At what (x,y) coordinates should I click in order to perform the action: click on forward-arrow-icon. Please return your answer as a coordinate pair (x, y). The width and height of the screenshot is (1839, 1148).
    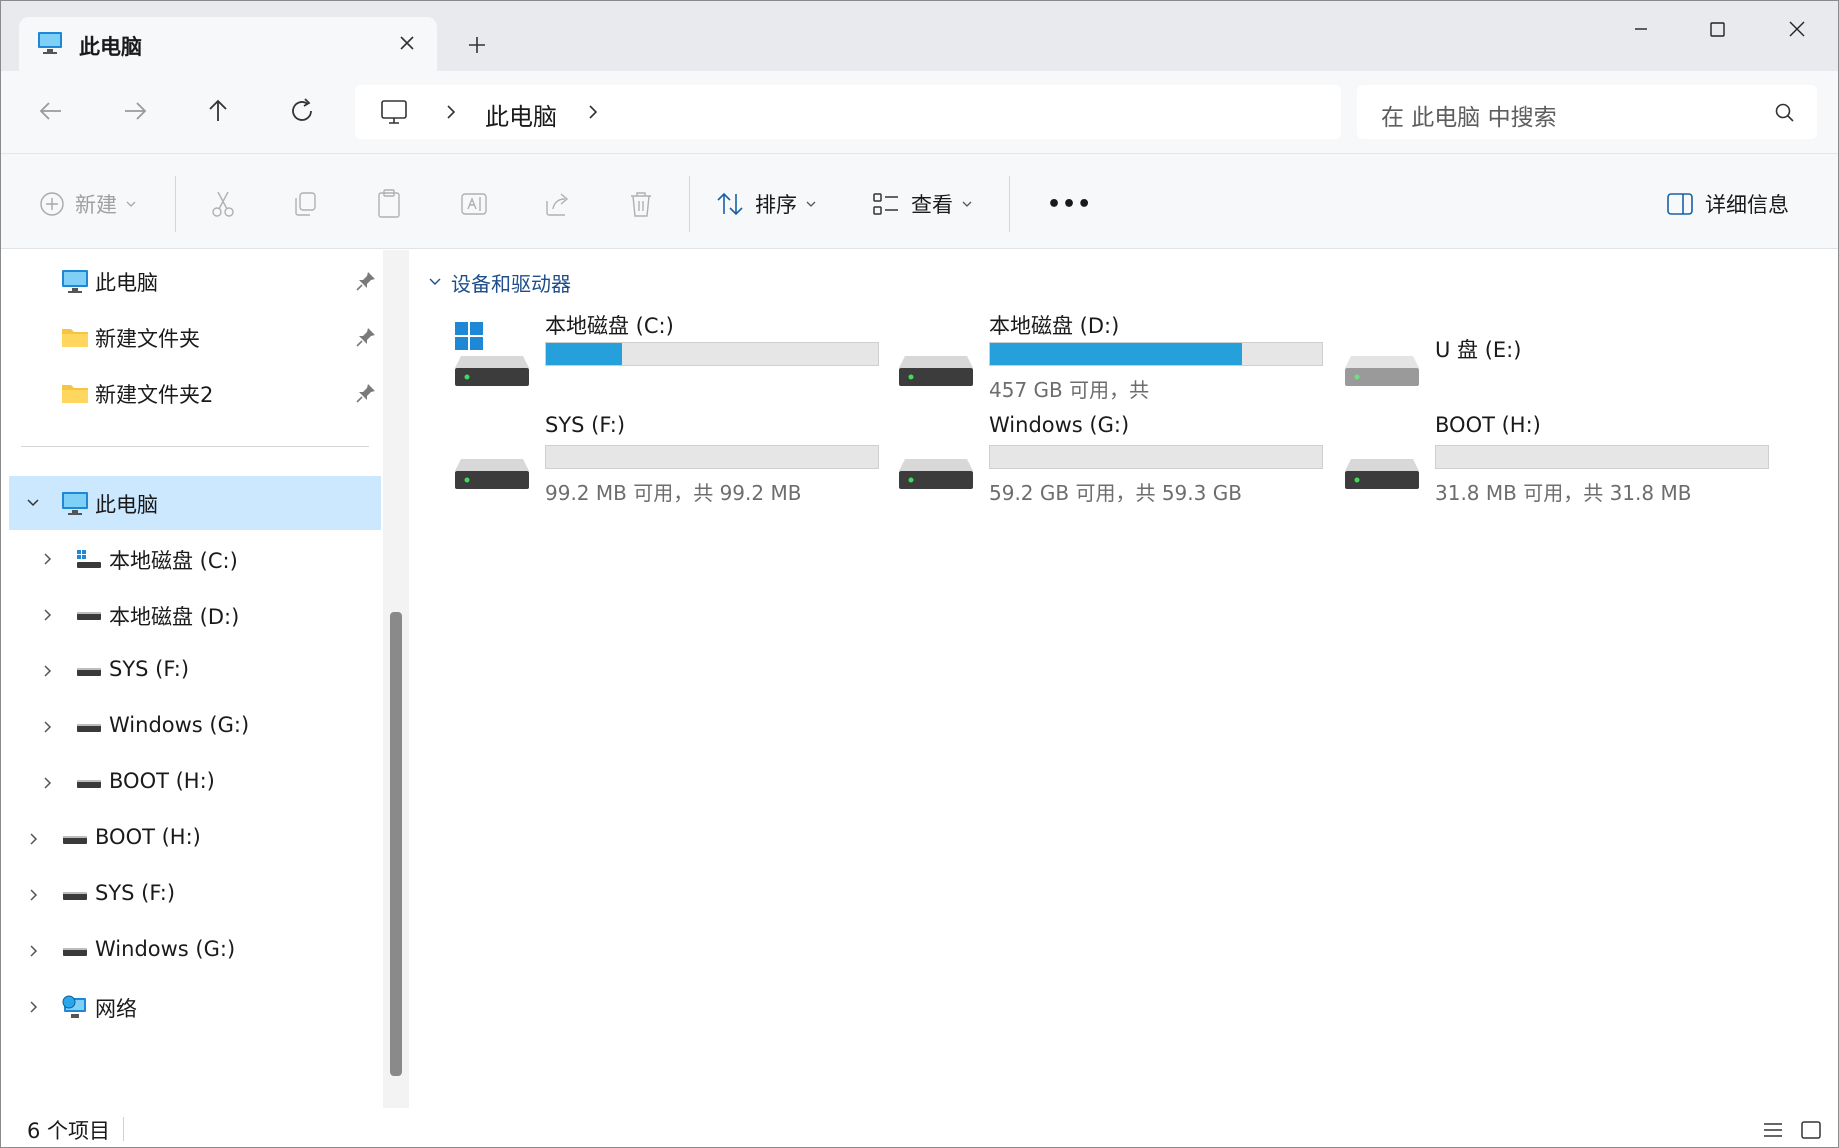
    Looking at the image, I should click on (135, 111).